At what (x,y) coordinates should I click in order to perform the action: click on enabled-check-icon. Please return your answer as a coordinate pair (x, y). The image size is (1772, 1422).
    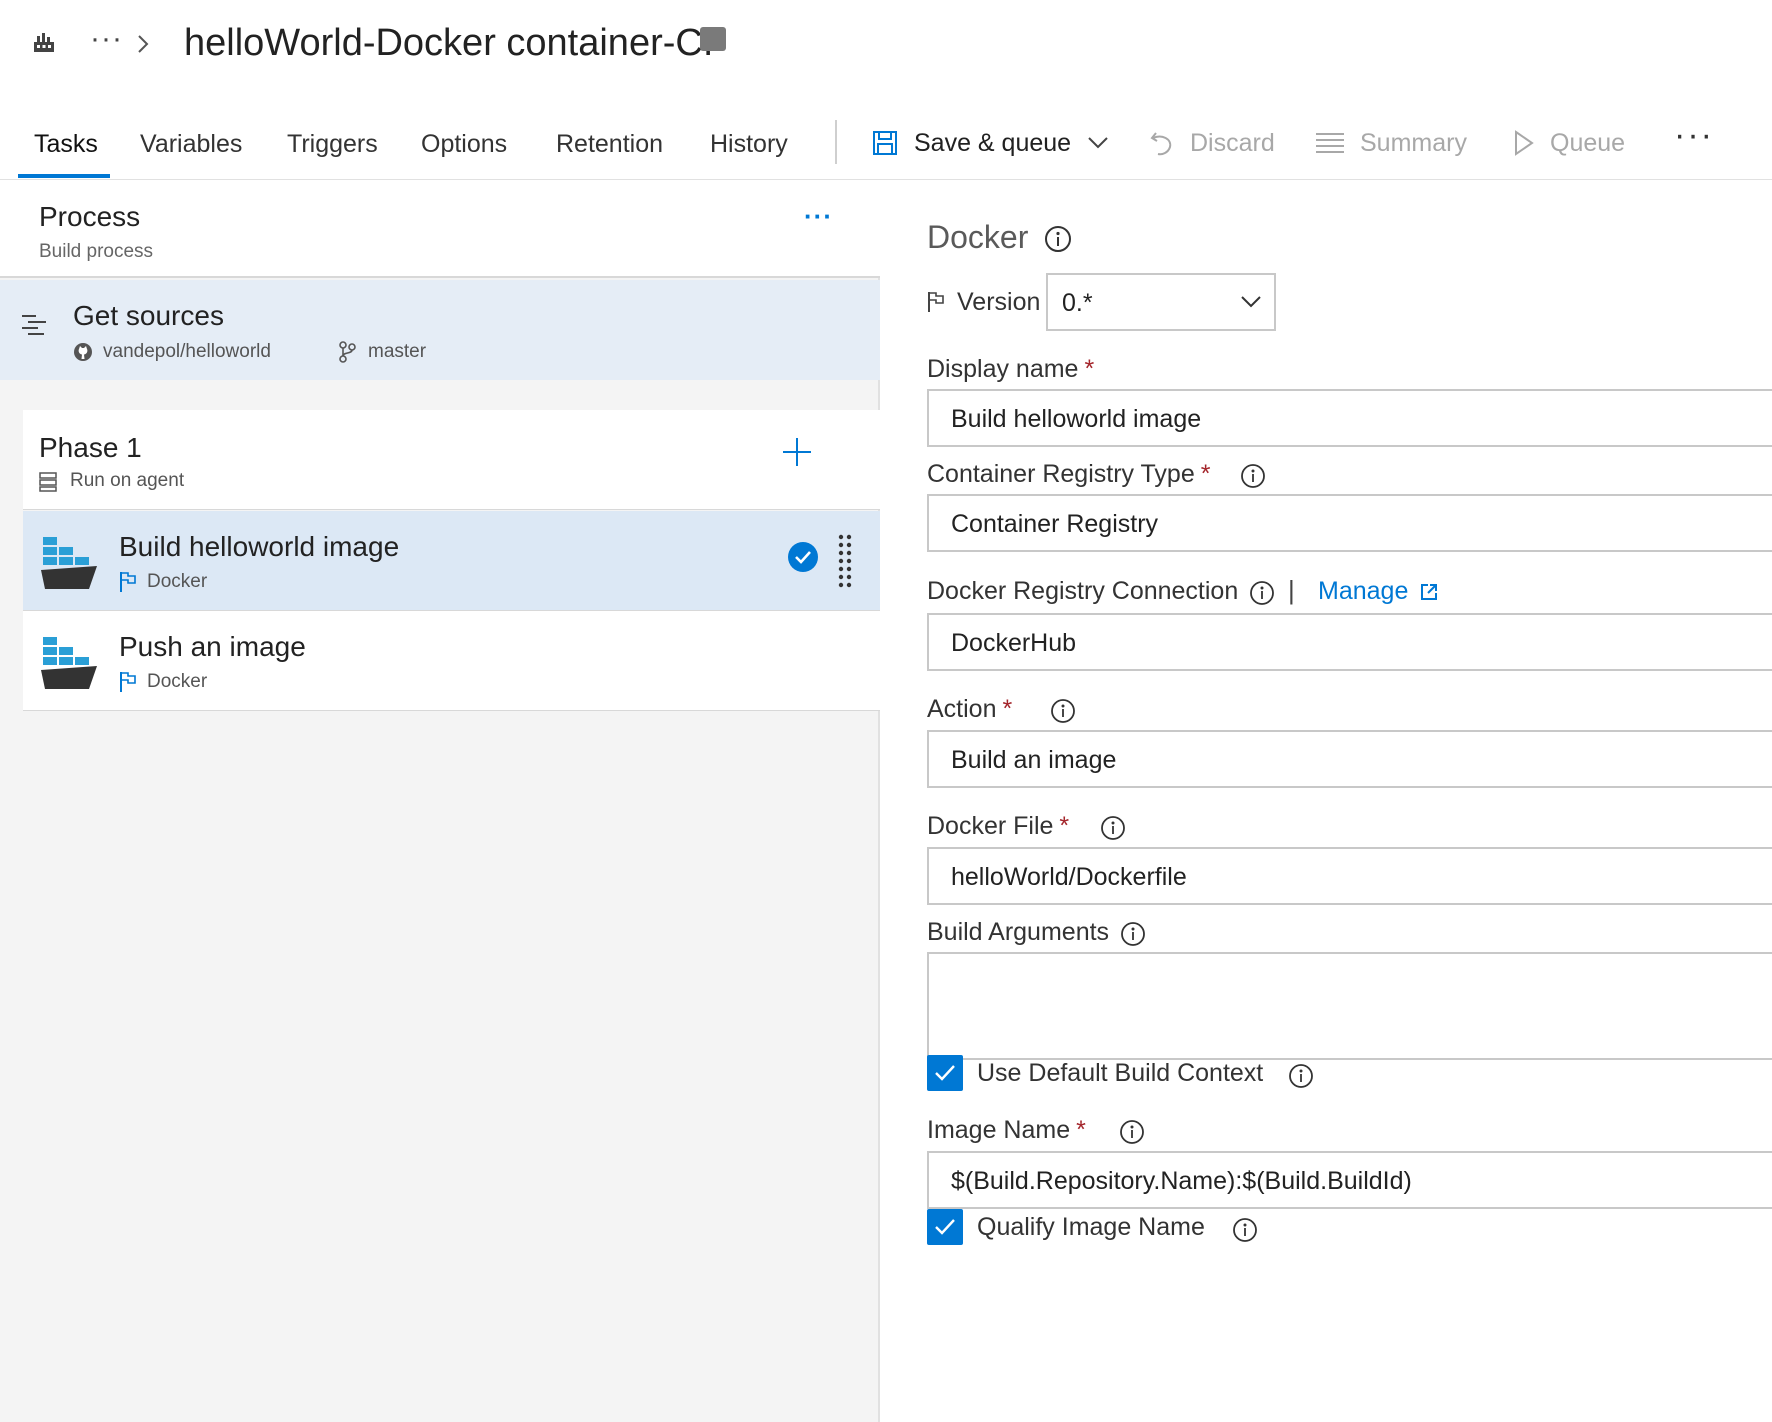
    Looking at the image, I should click on (803, 557).